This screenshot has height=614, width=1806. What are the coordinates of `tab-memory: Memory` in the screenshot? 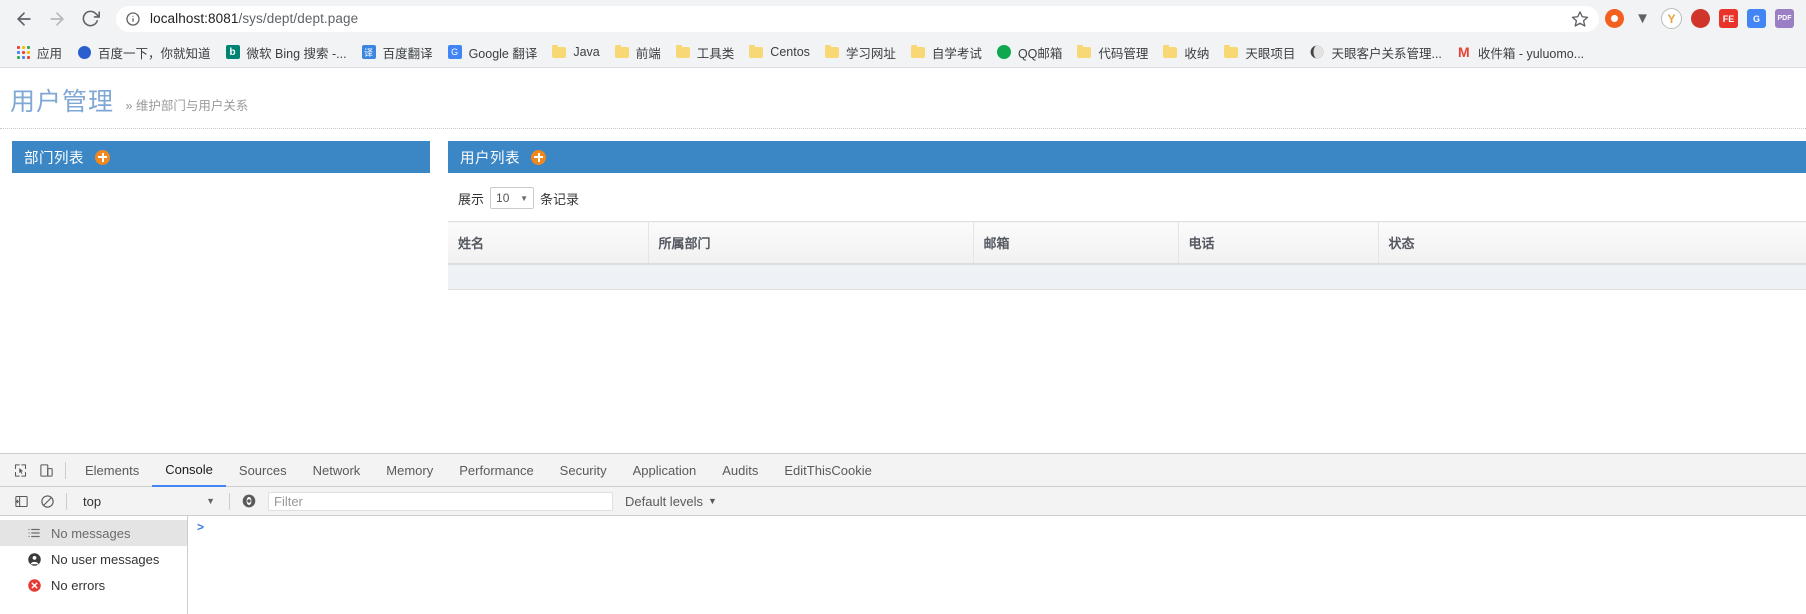 It's located at (409, 470).